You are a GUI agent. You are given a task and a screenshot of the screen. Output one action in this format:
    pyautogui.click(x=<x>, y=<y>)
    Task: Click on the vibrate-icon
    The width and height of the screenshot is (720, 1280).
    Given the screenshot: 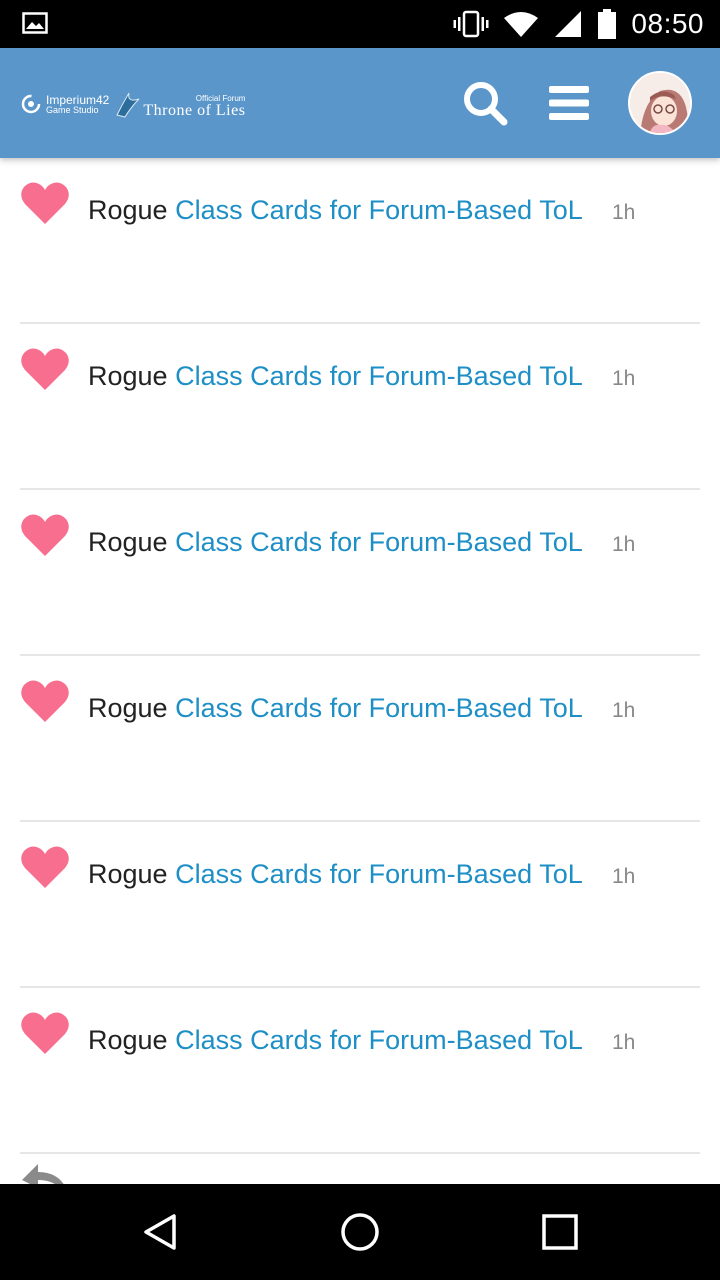 What is the action you would take?
    pyautogui.click(x=471, y=24)
    